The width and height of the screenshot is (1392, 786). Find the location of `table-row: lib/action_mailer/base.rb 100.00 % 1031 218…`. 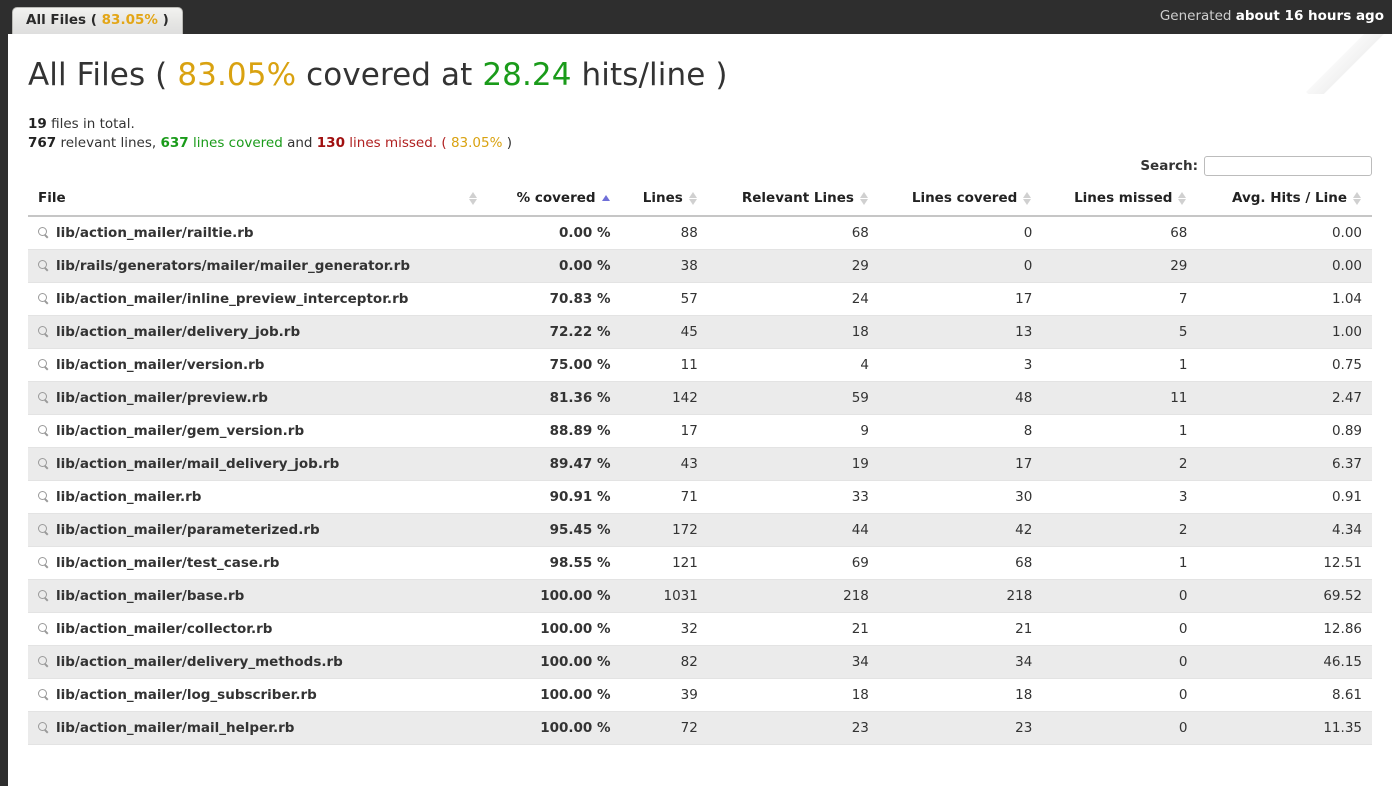

table-row: lib/action_mailer/base.rb 100.00 % 1031 218… is located at coordinates (700, 596).